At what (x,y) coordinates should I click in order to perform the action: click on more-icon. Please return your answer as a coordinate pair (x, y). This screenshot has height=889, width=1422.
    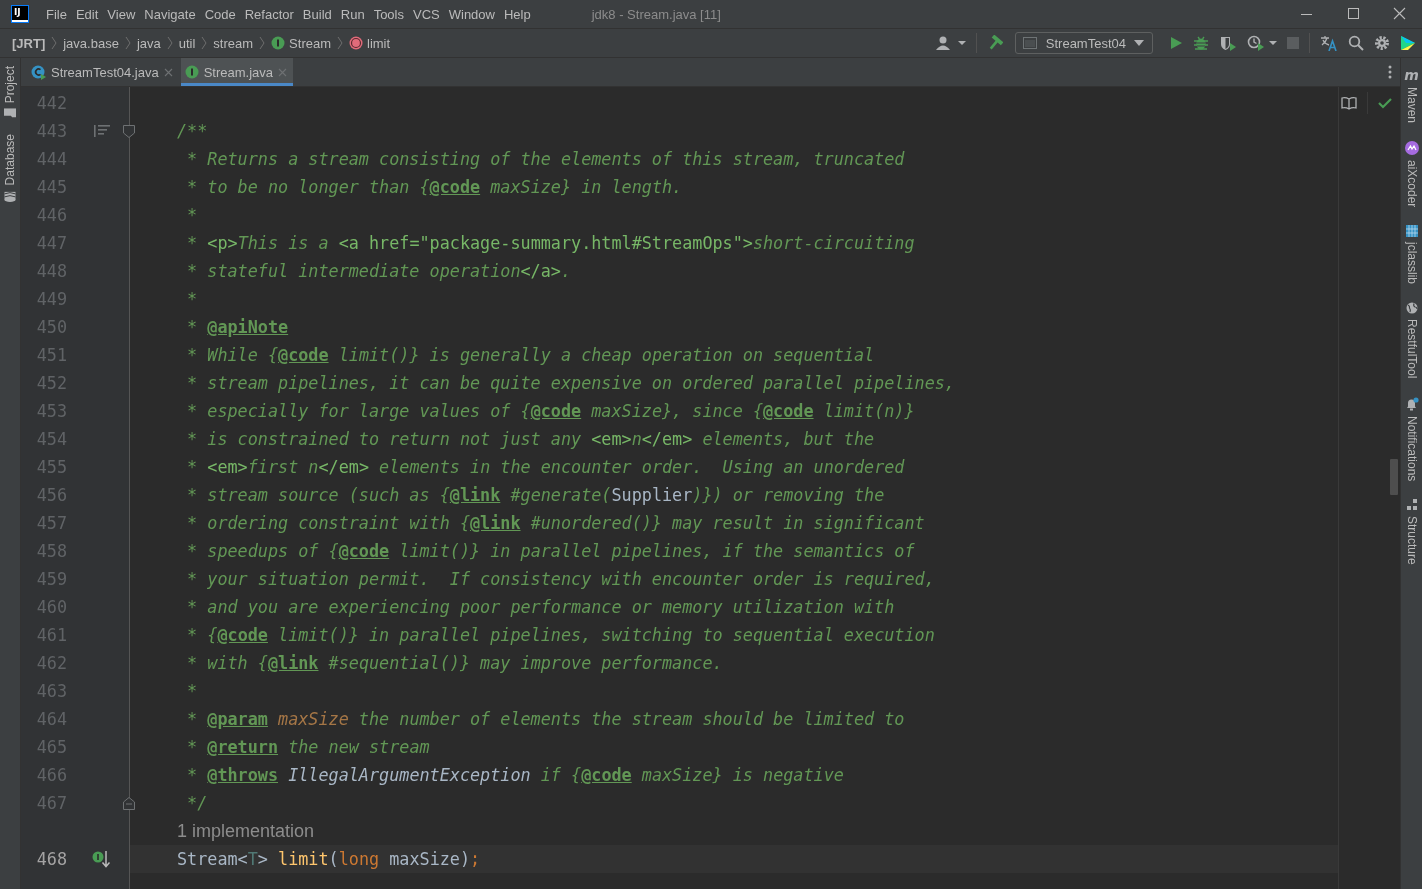
    Looking at the image, I should click on (1390, 72).